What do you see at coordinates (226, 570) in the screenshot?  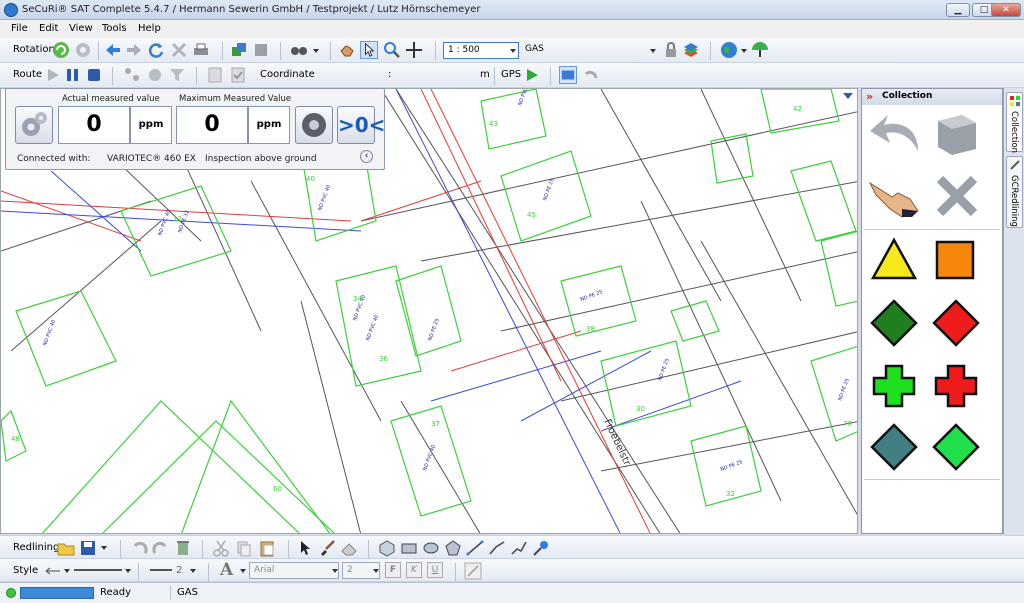 I see `text-style-icon: A` at bounding box center [226, 570].